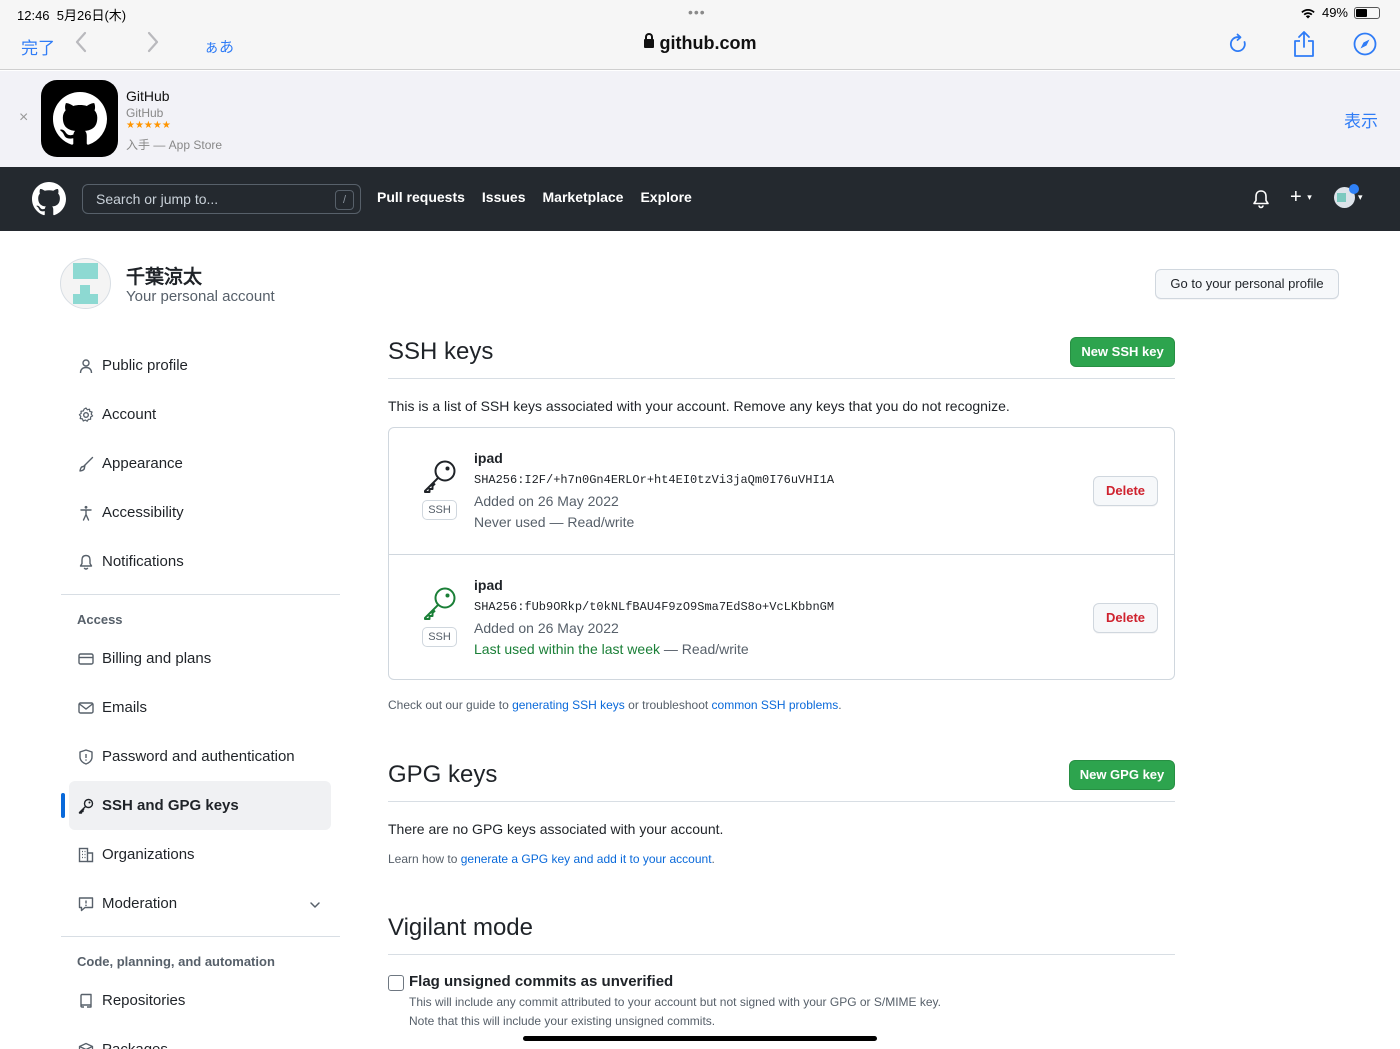 The width and height of the screenshot is (1400, 1049). I want to click on search-shortcut-key: /, so click(344, 200).